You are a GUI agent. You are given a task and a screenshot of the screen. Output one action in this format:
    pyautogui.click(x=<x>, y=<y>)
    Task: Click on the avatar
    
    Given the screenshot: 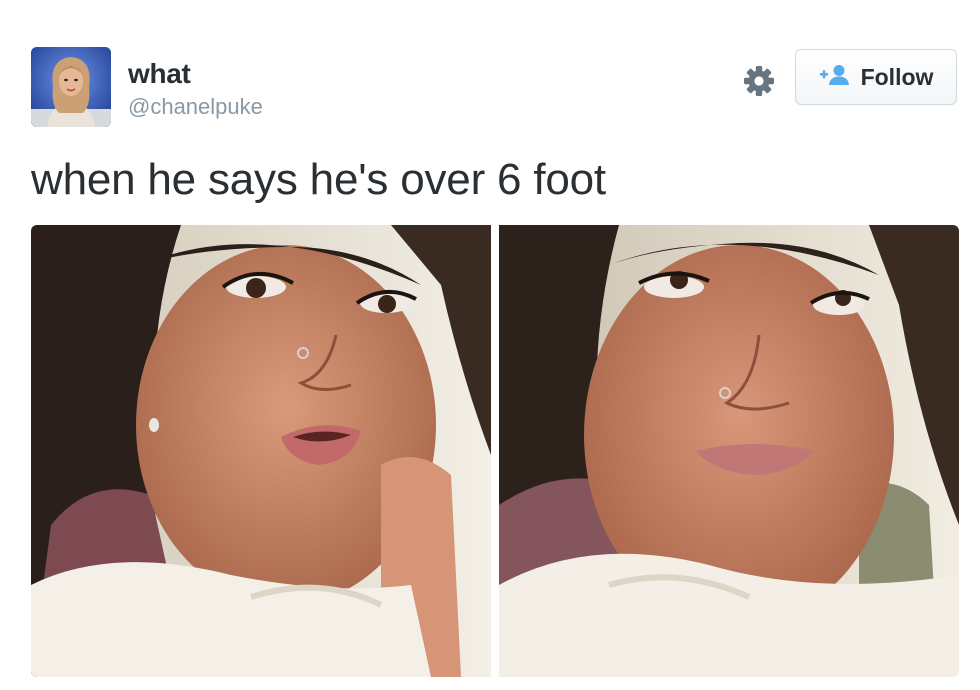 What is the action you would take?
    pyautogui.click(x=71, y=87)
    